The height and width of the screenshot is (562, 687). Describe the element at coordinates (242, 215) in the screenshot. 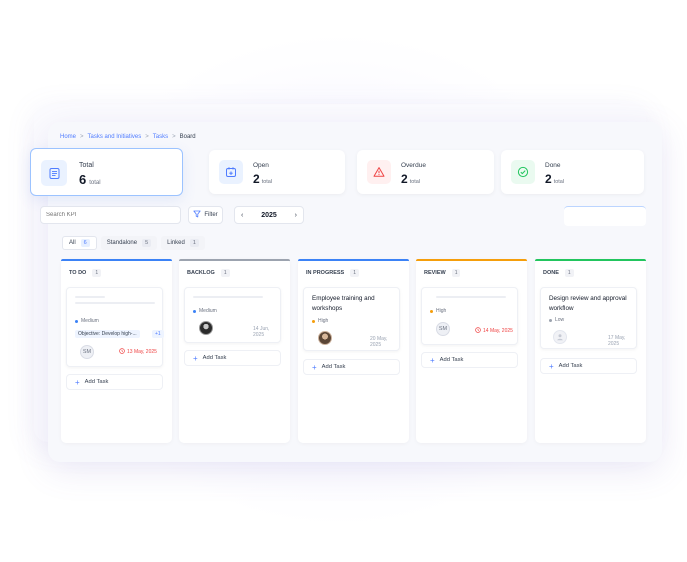

I see `chevron-left-icon: ‹` at that location.